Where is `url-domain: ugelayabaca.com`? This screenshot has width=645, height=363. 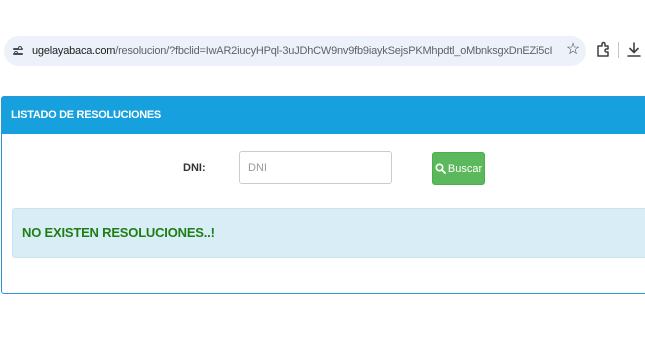
url-domain: ugelayabaca.com is located at coordinates (74, 51).